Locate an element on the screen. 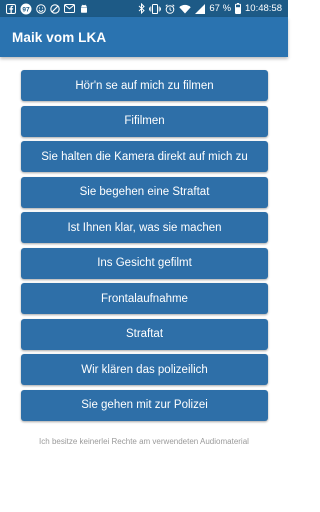 This screenshot has width=320, height=512. sound-button-hoern-se-auf: Hör'n se auf mich zu filmen is located at coordinates (144, 85).